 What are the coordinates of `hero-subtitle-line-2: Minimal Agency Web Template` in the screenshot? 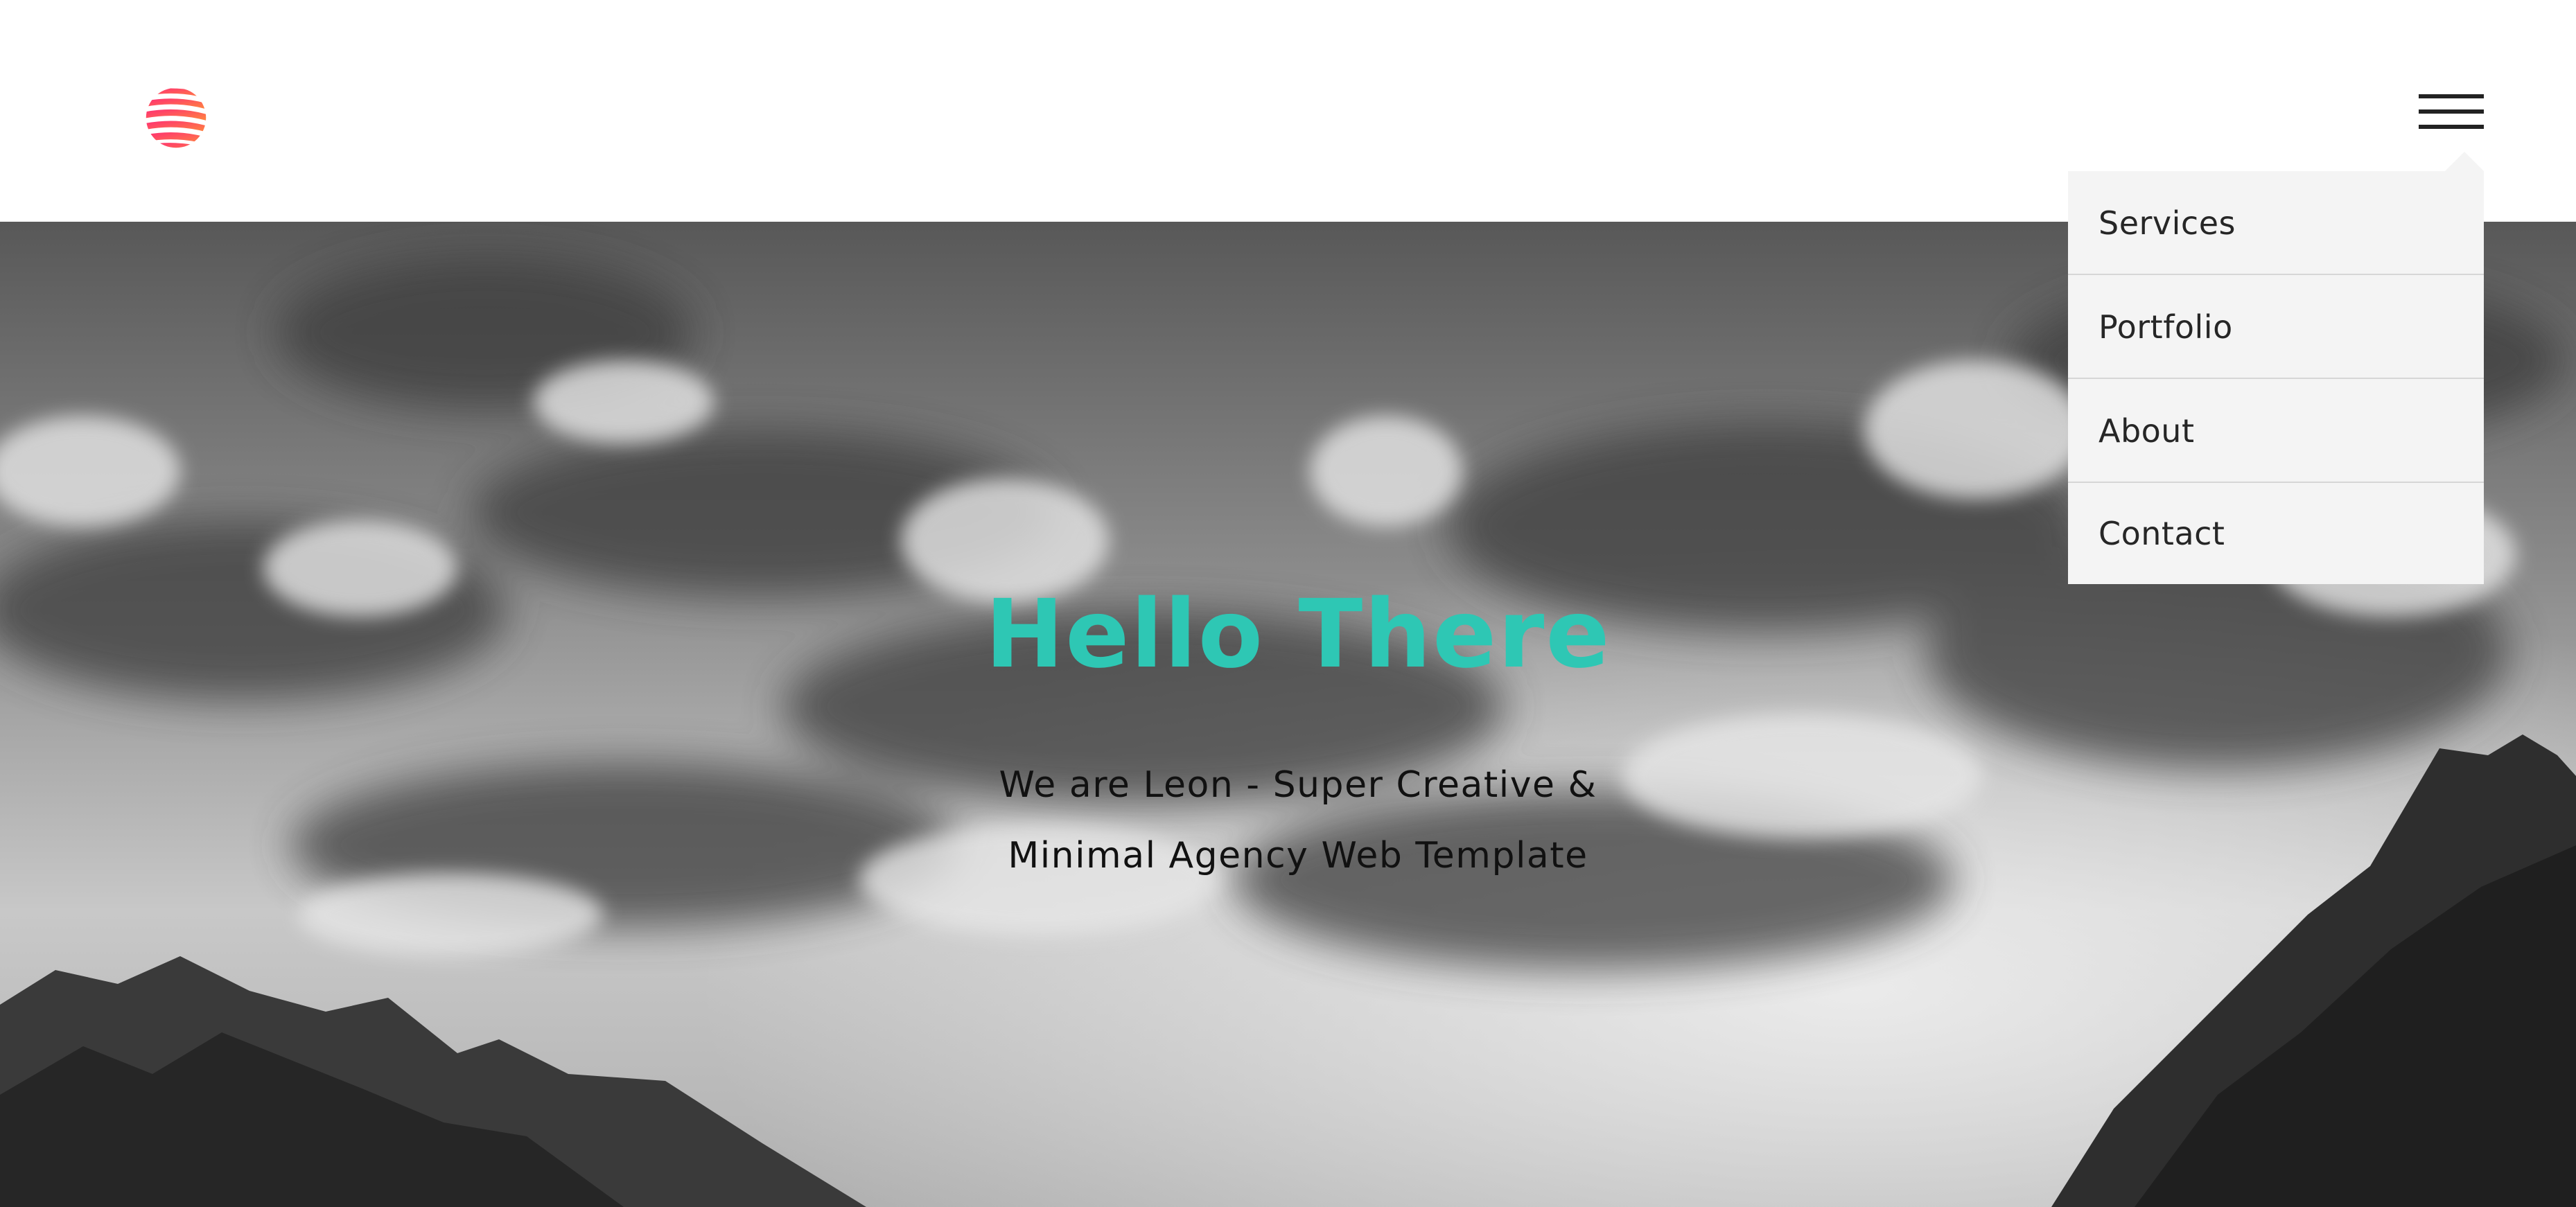 It's located at (1298, 856).